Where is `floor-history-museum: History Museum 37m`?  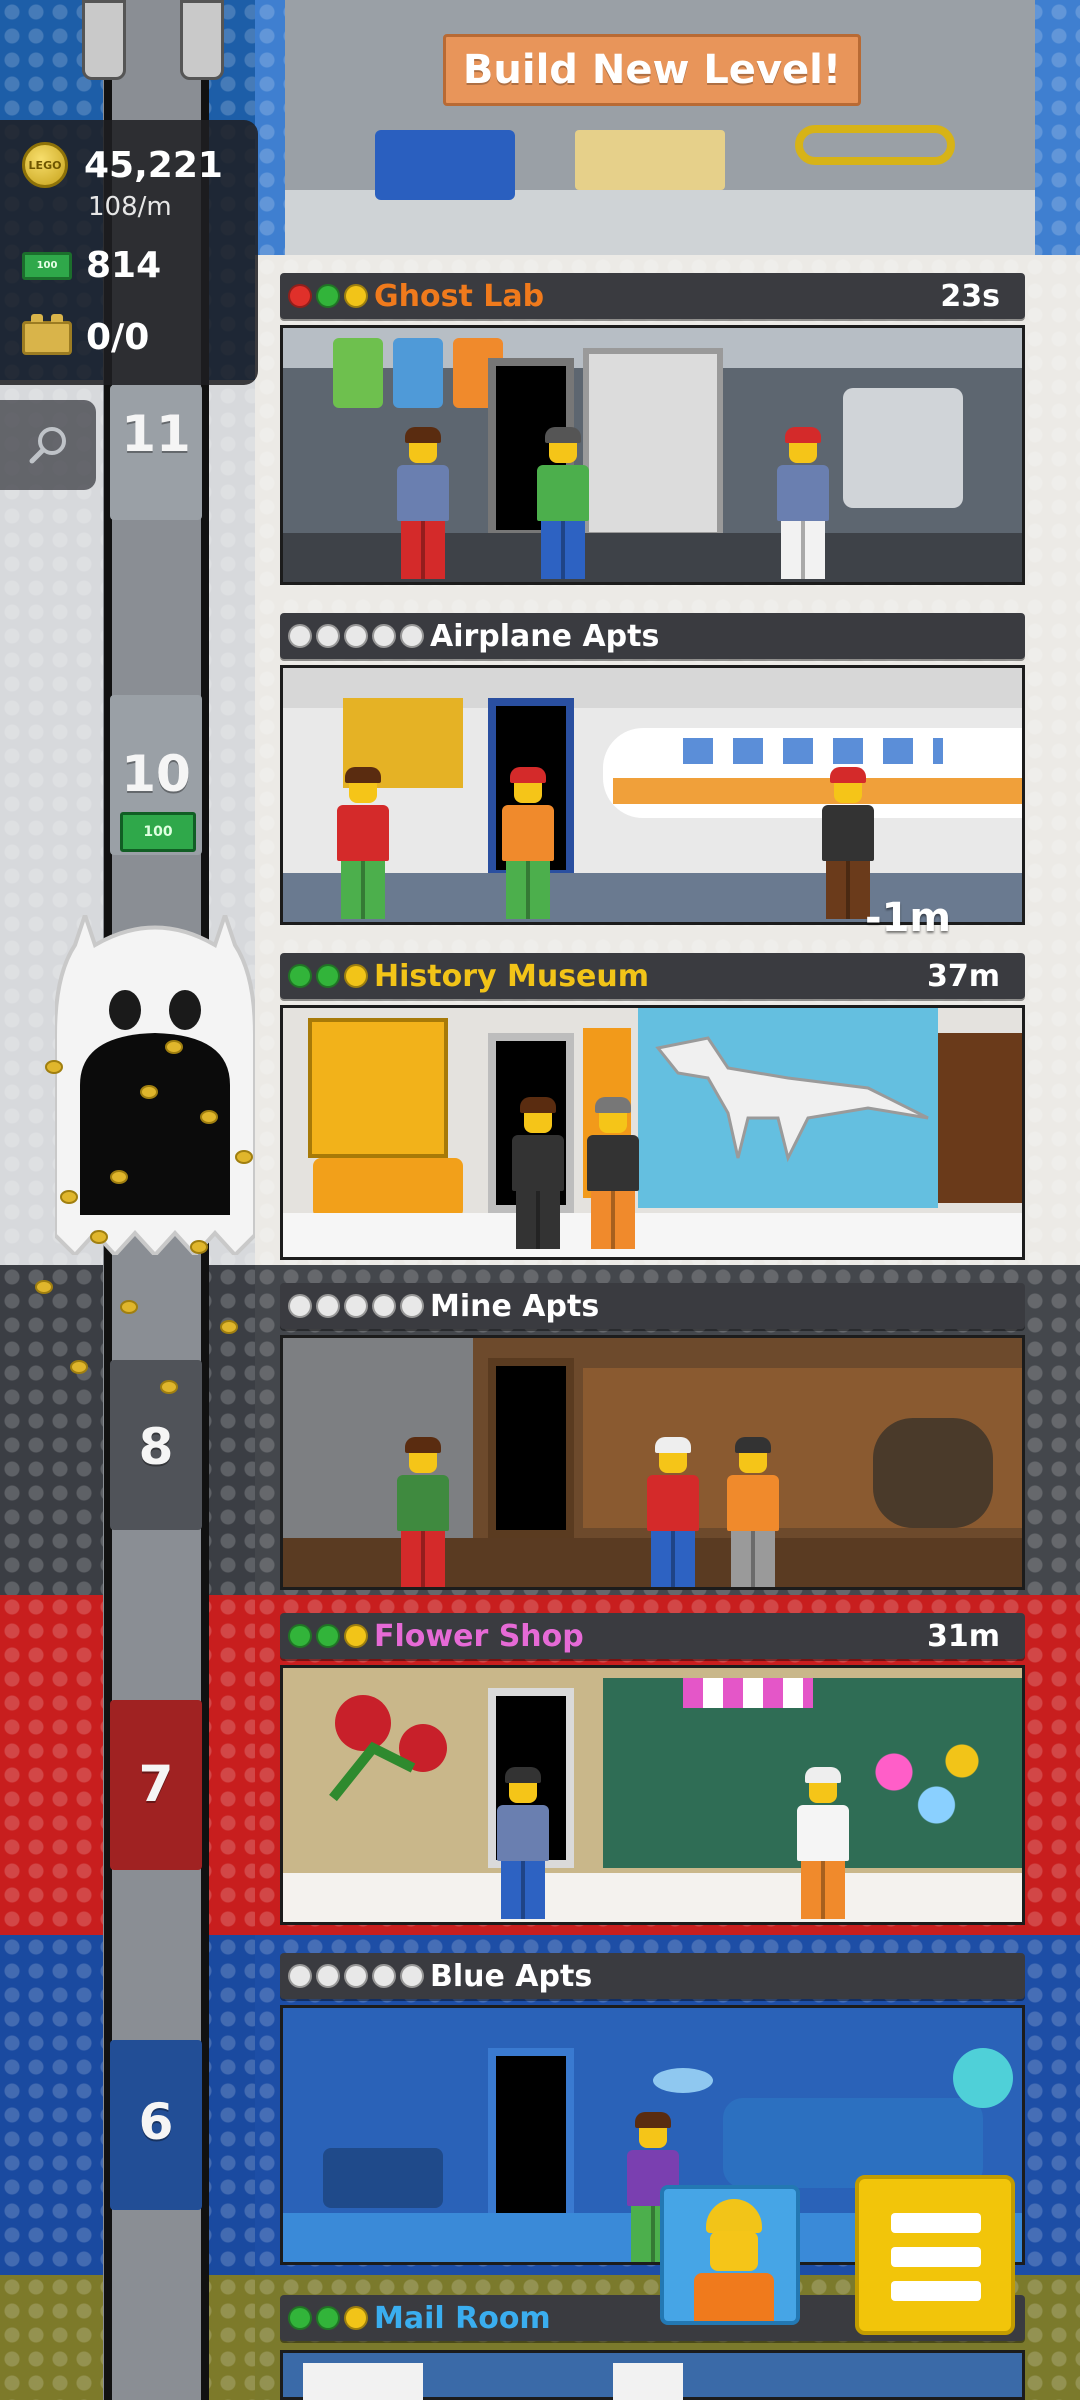 floor-history-museum: History Museum 37m is located at coordinates (667, 1100).